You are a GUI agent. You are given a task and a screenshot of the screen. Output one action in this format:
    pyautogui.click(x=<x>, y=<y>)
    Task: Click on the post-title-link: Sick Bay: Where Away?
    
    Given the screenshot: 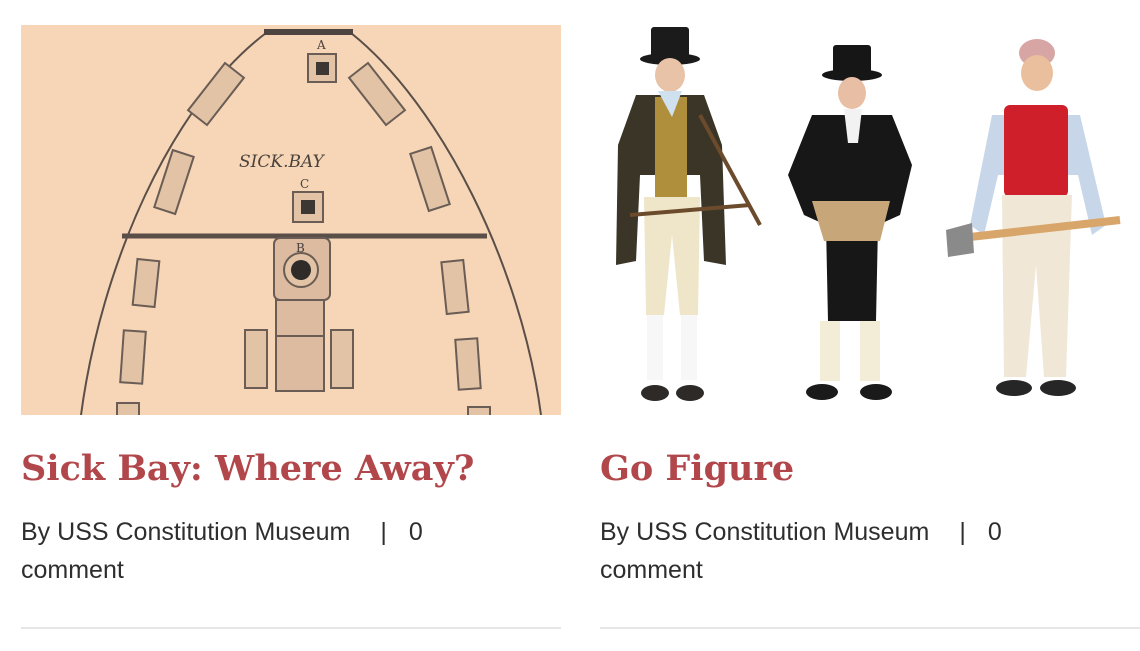 What is the action you would take?
    pyautogui.click(x=247, y=469)
    